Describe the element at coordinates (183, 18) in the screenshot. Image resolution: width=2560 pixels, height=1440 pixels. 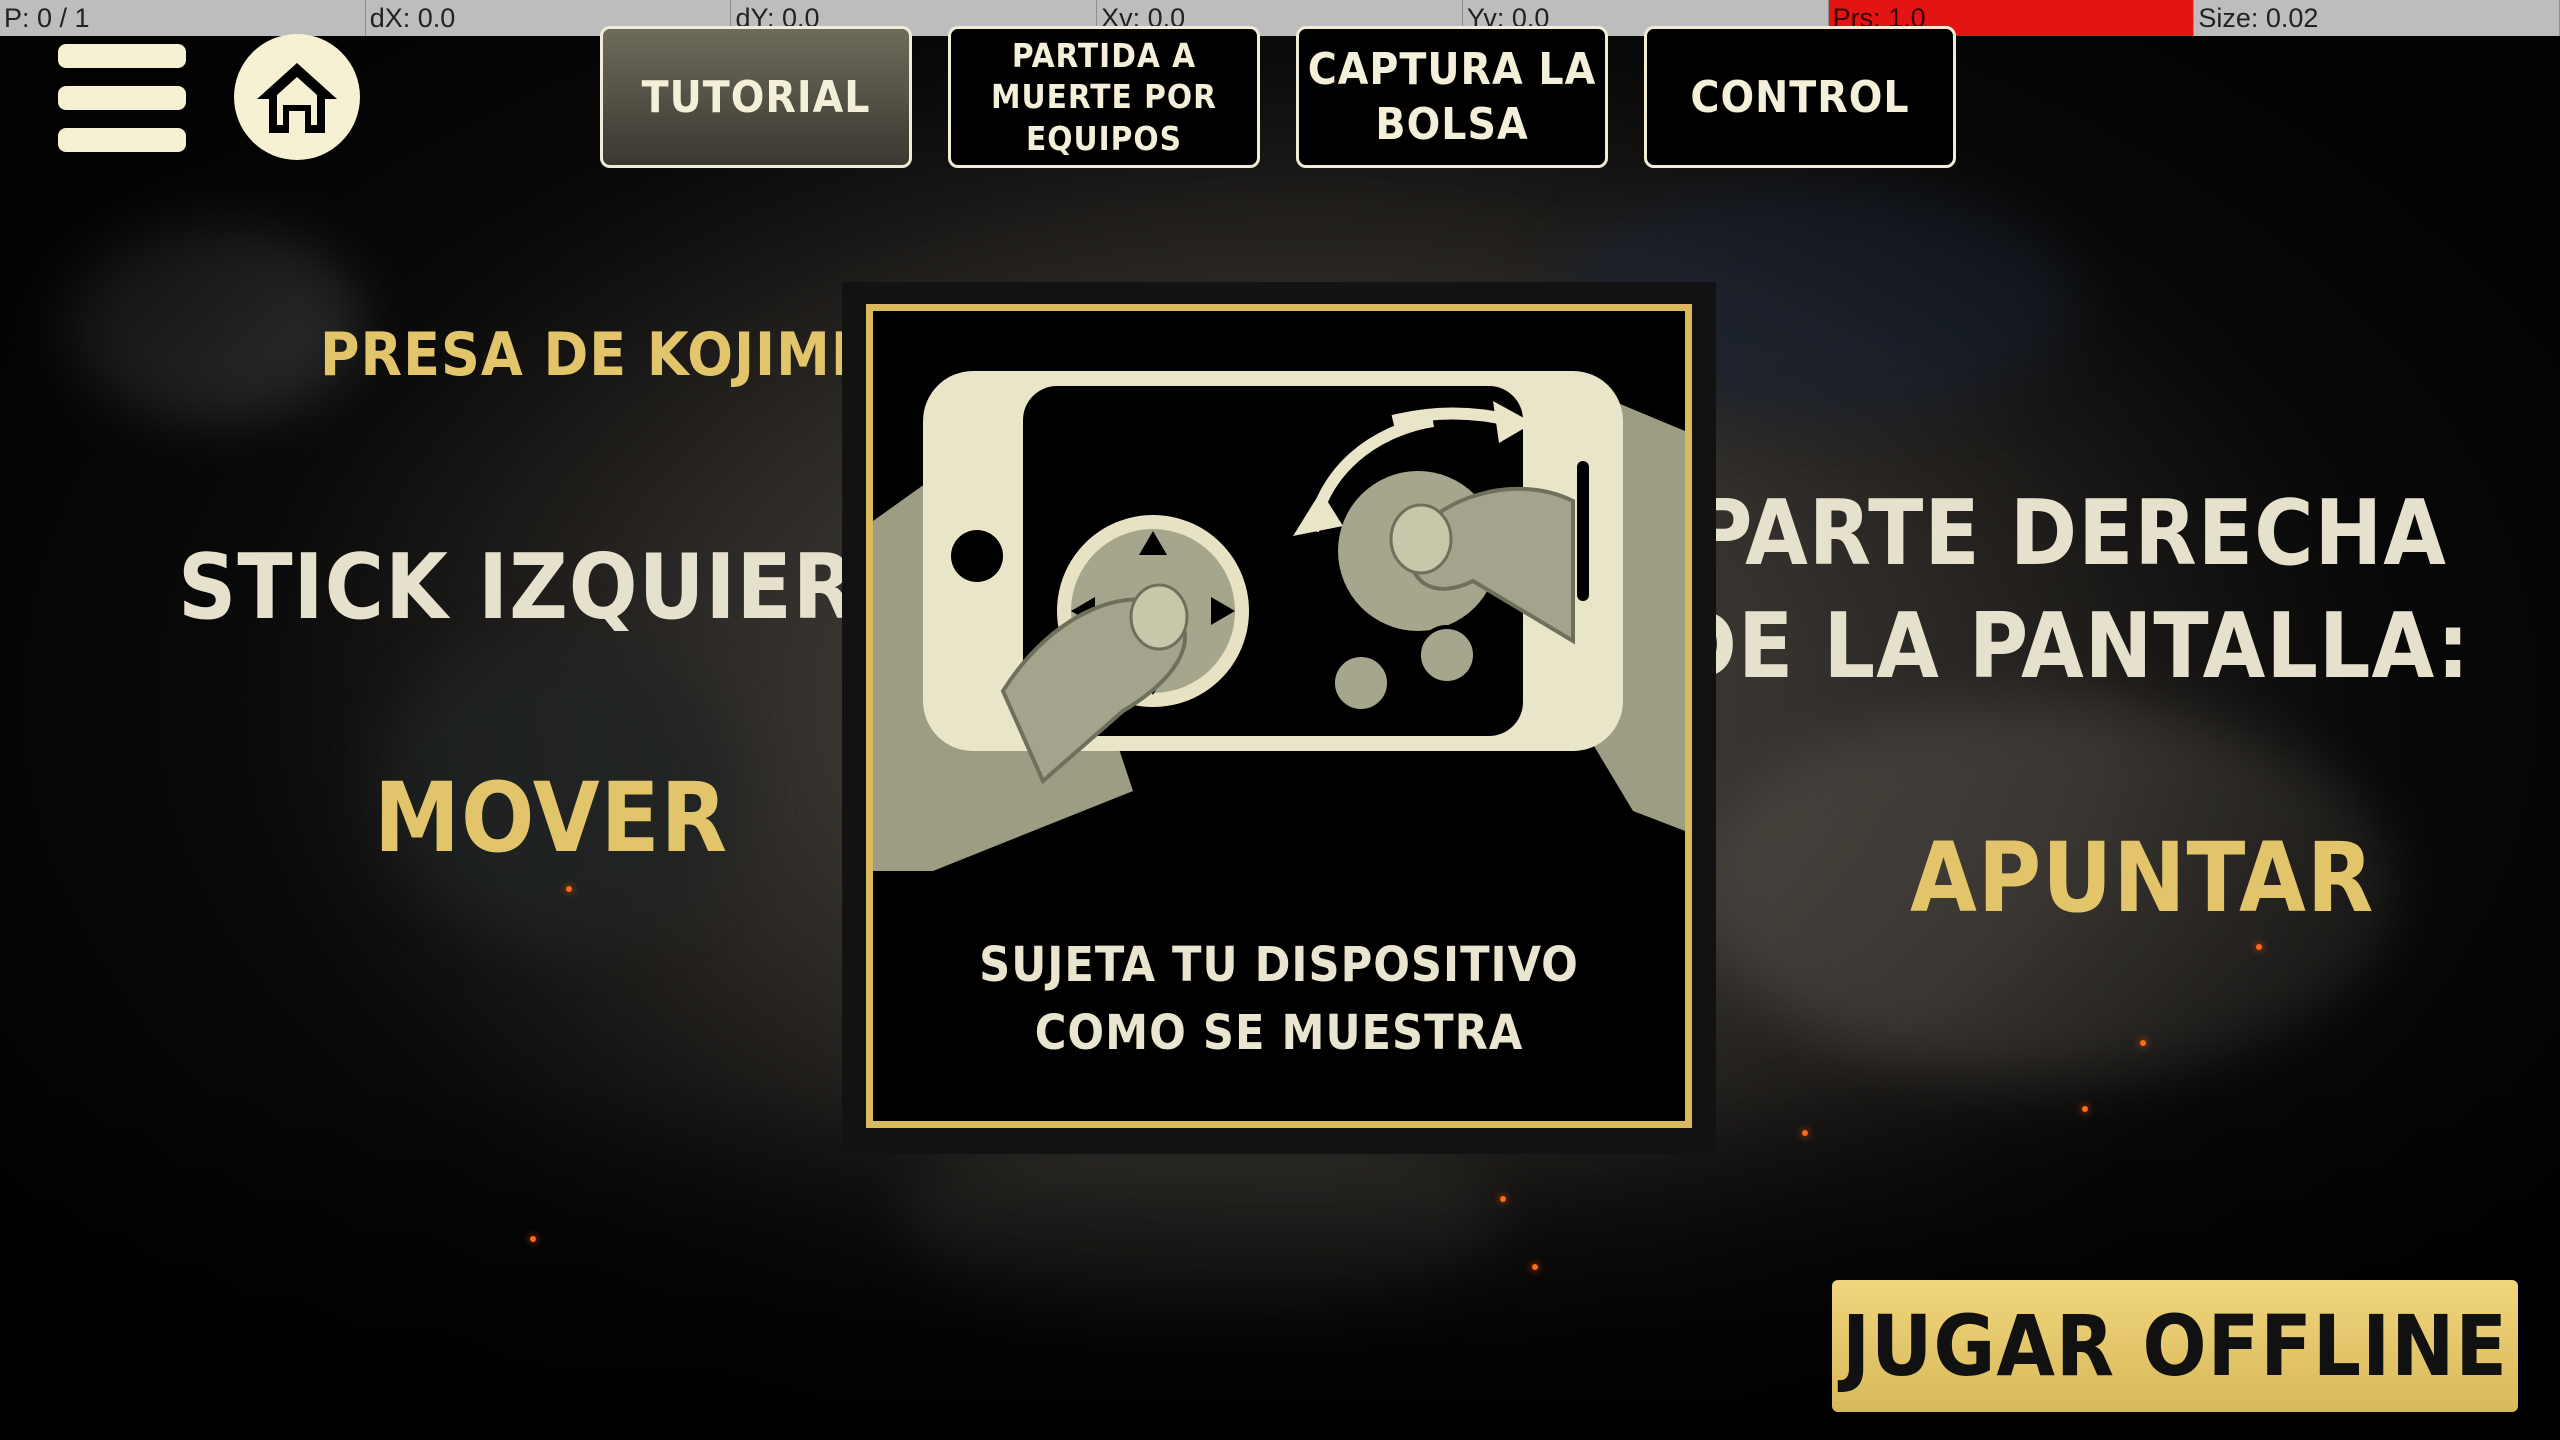
I see `debug-pointer: P: 0 / 1` at that location.